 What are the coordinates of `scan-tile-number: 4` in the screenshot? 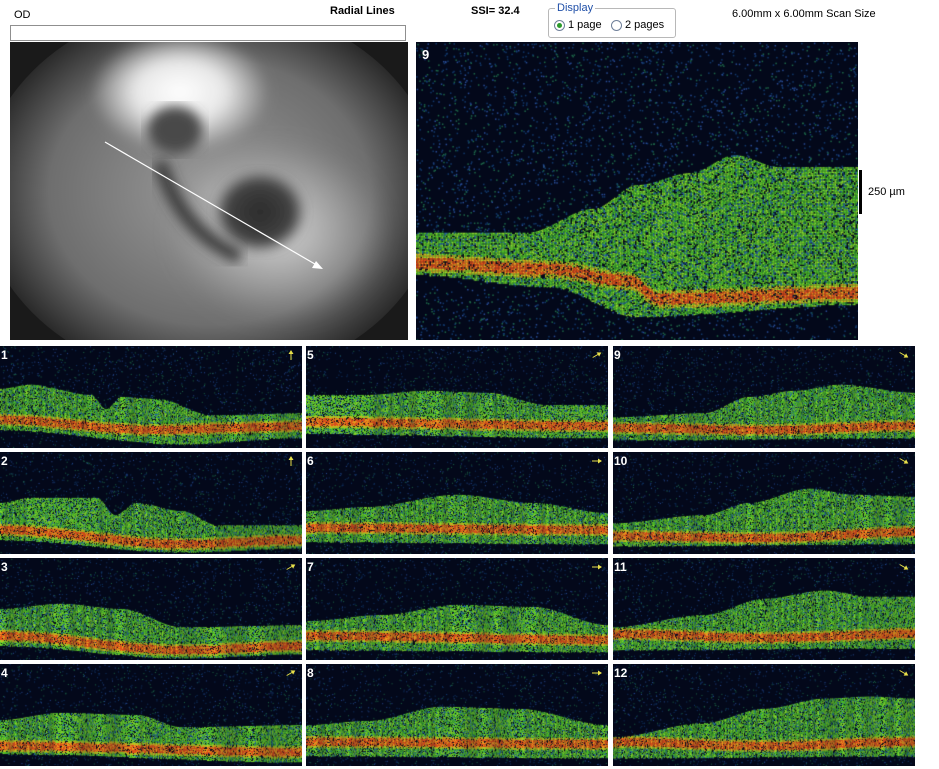 It's located at (4, 673).